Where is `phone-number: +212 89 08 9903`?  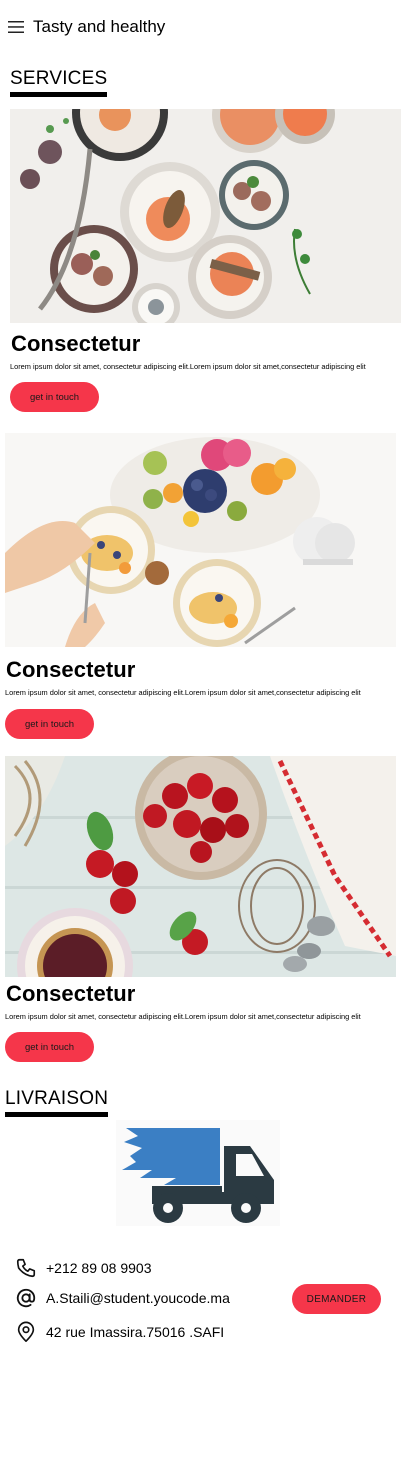
phone-number: +212 89 08 9903 is located at coordinates (99, 1268).